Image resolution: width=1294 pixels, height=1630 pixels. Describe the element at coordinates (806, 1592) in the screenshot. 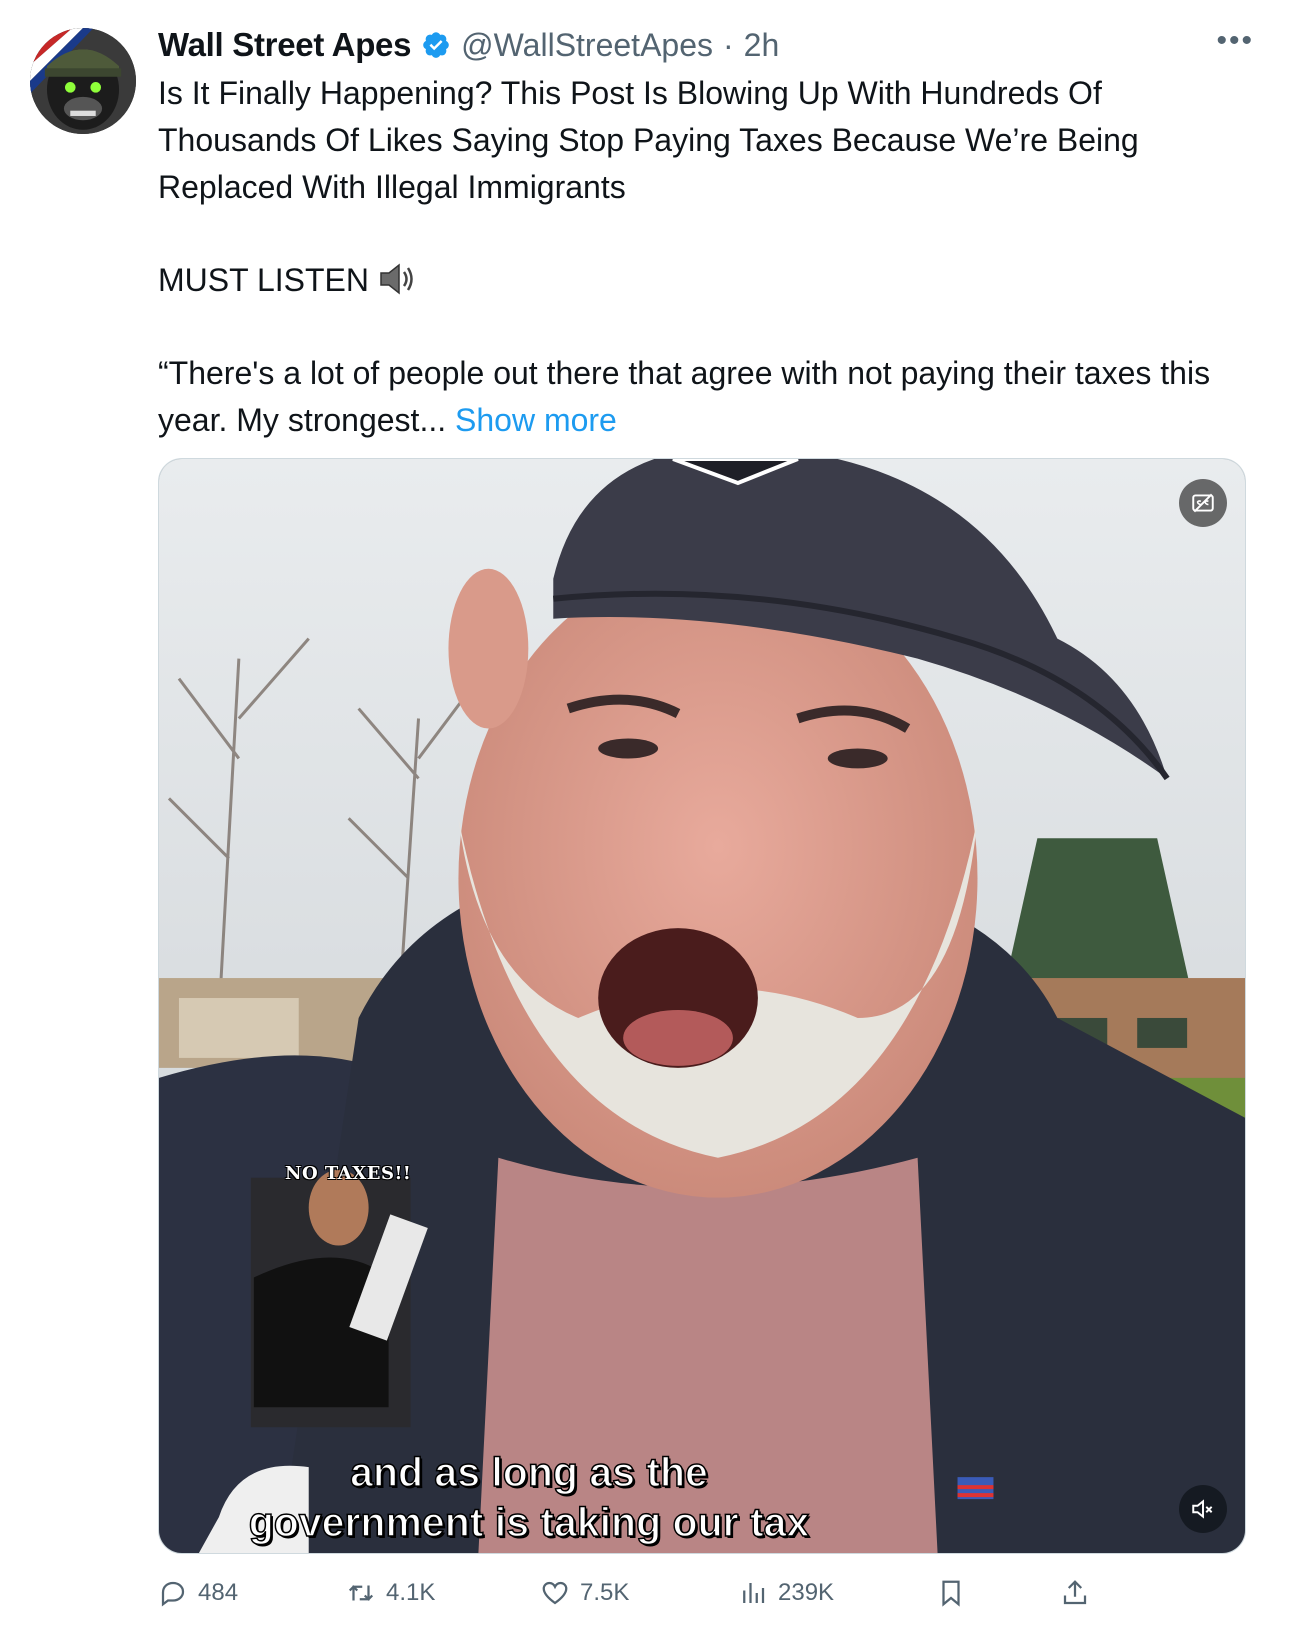

I see `views-count: 239K` at that location.